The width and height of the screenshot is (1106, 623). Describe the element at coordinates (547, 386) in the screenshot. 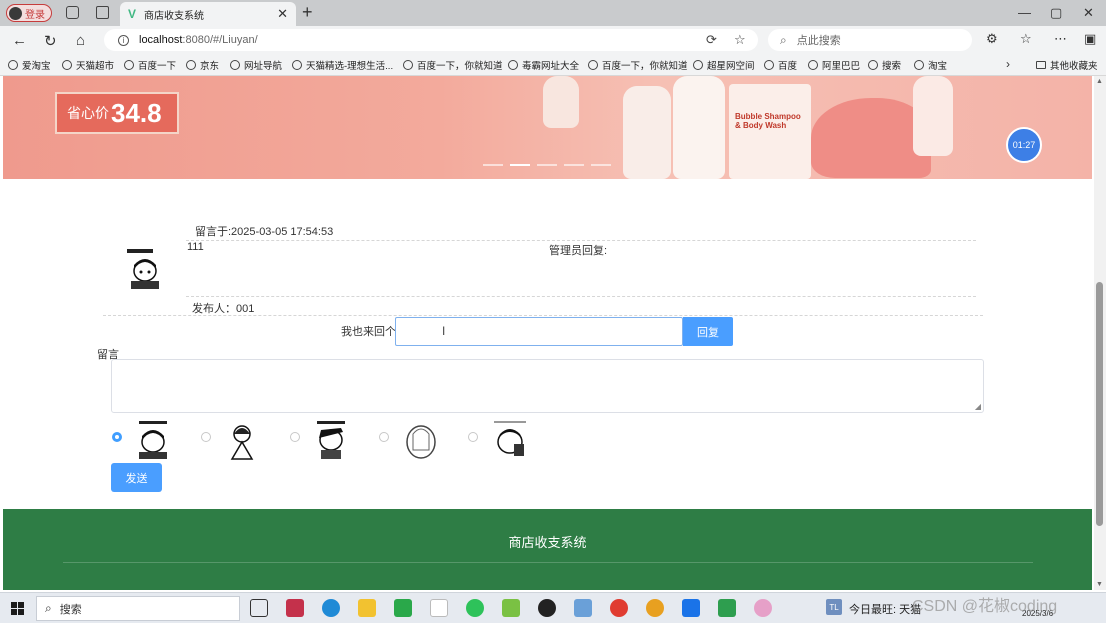

I see `message-textarea: ◢` at that location.